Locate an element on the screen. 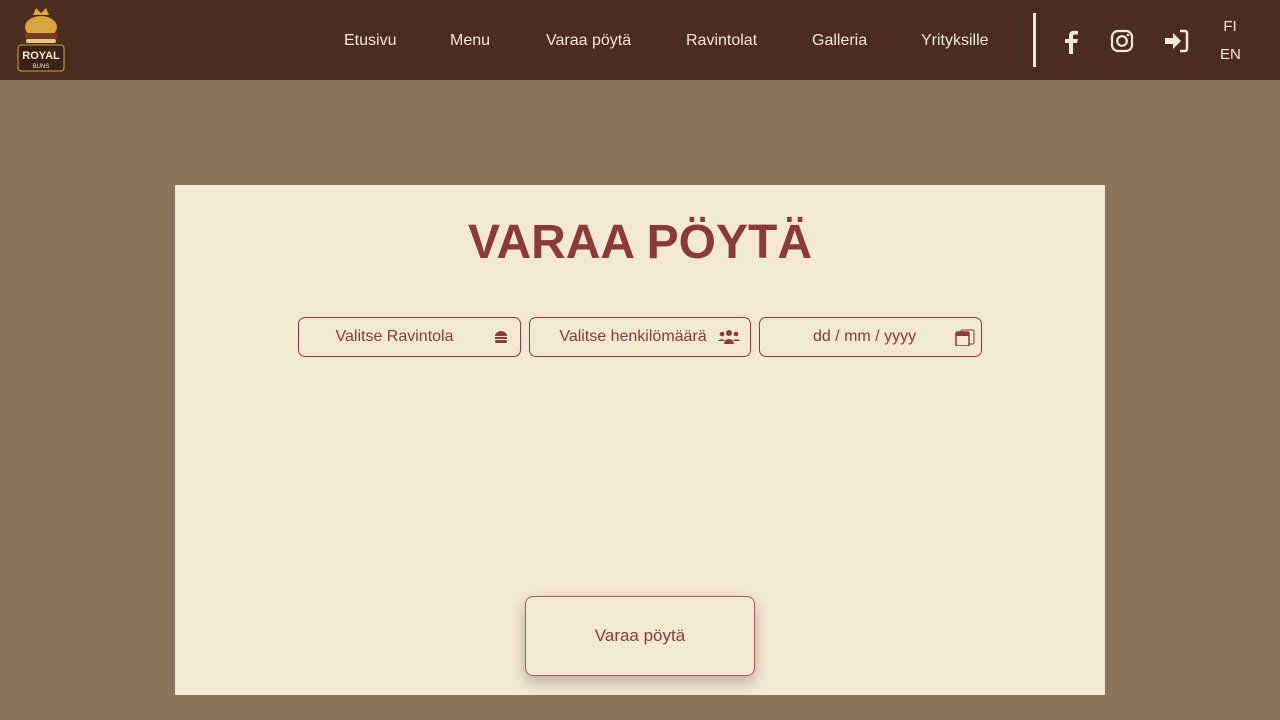 Image resolution: width=1280 pixels, height=720 pixels. restaurant-select-label: Valitse Ravintola is located at coordinates (394, 336).